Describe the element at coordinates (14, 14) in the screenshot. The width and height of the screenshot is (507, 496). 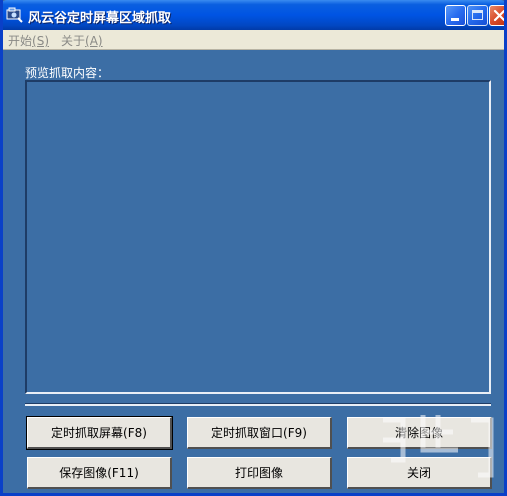
I see `camera-app-icon` at that location.